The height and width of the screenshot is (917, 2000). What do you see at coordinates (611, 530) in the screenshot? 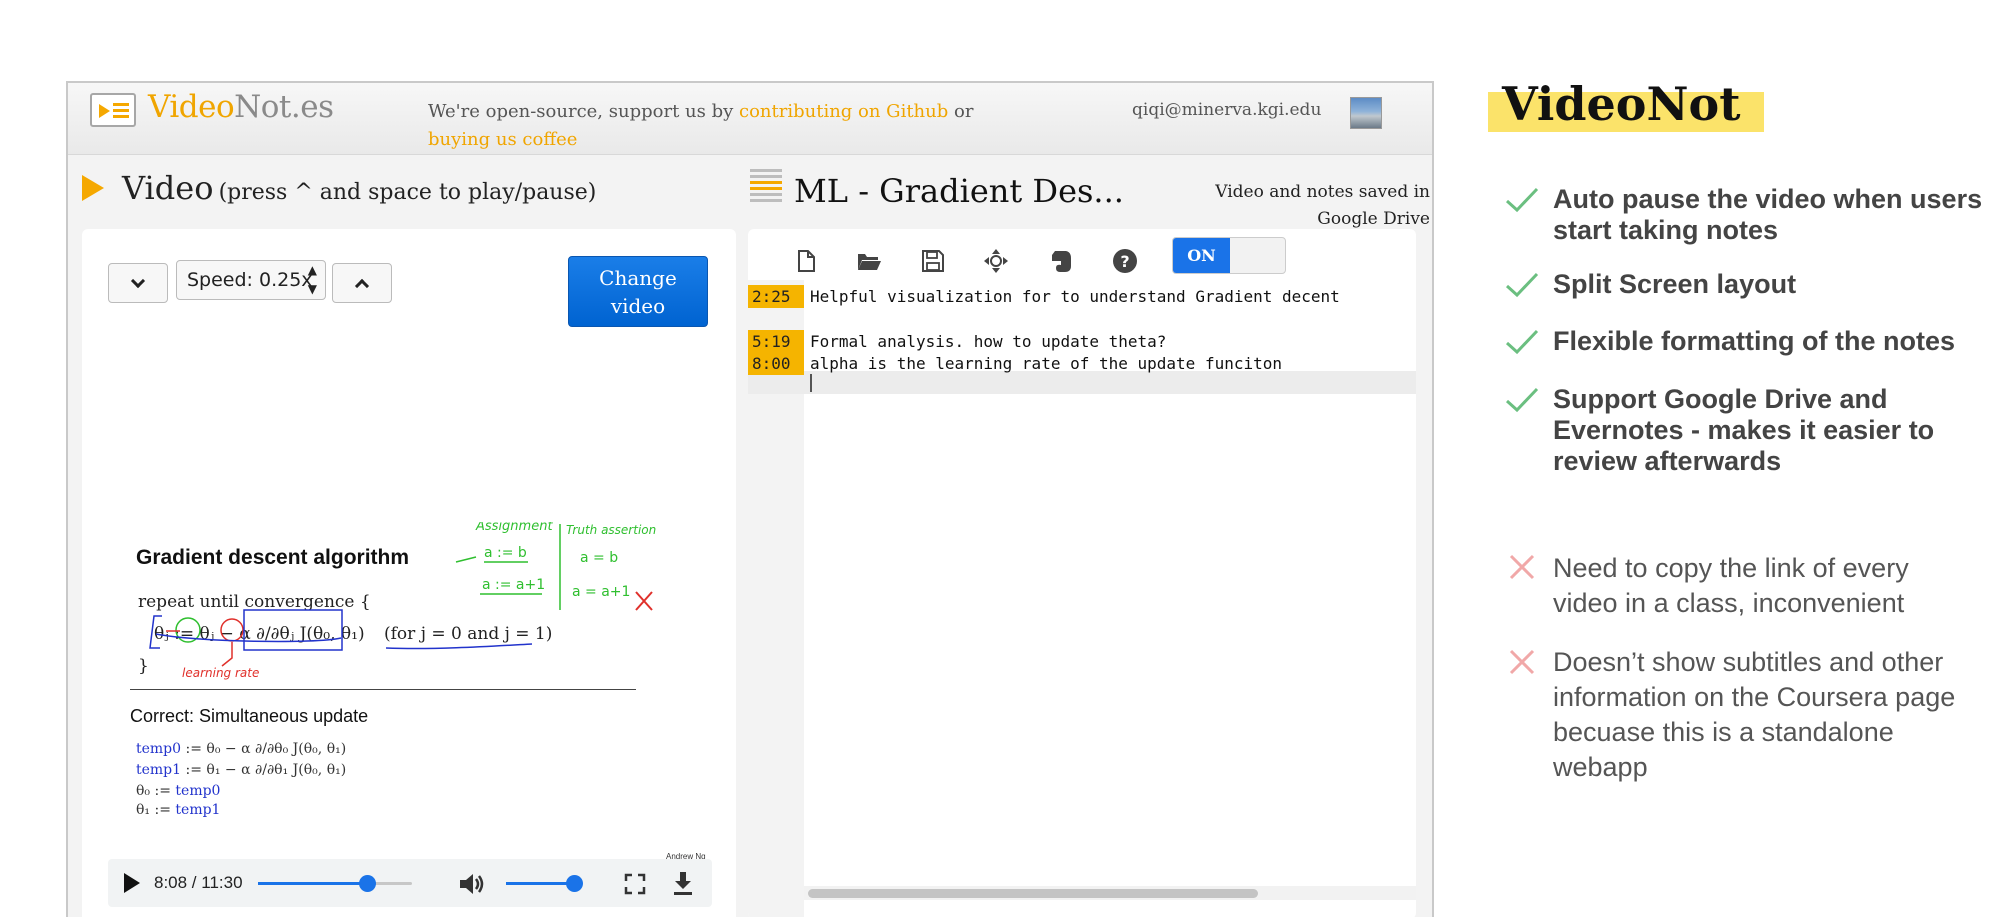
I see `ann-truth: Truth assertion` at bounding box center [611, 530].